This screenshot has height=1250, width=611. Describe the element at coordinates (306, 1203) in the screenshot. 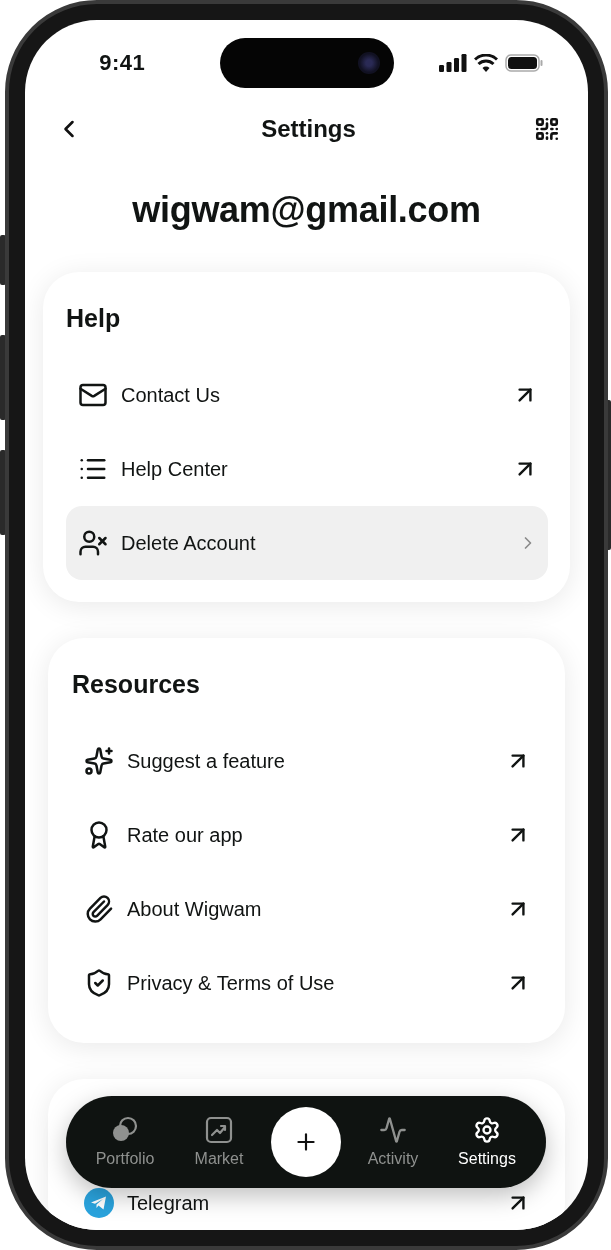

I see `settings-row: Telegram` at that location.